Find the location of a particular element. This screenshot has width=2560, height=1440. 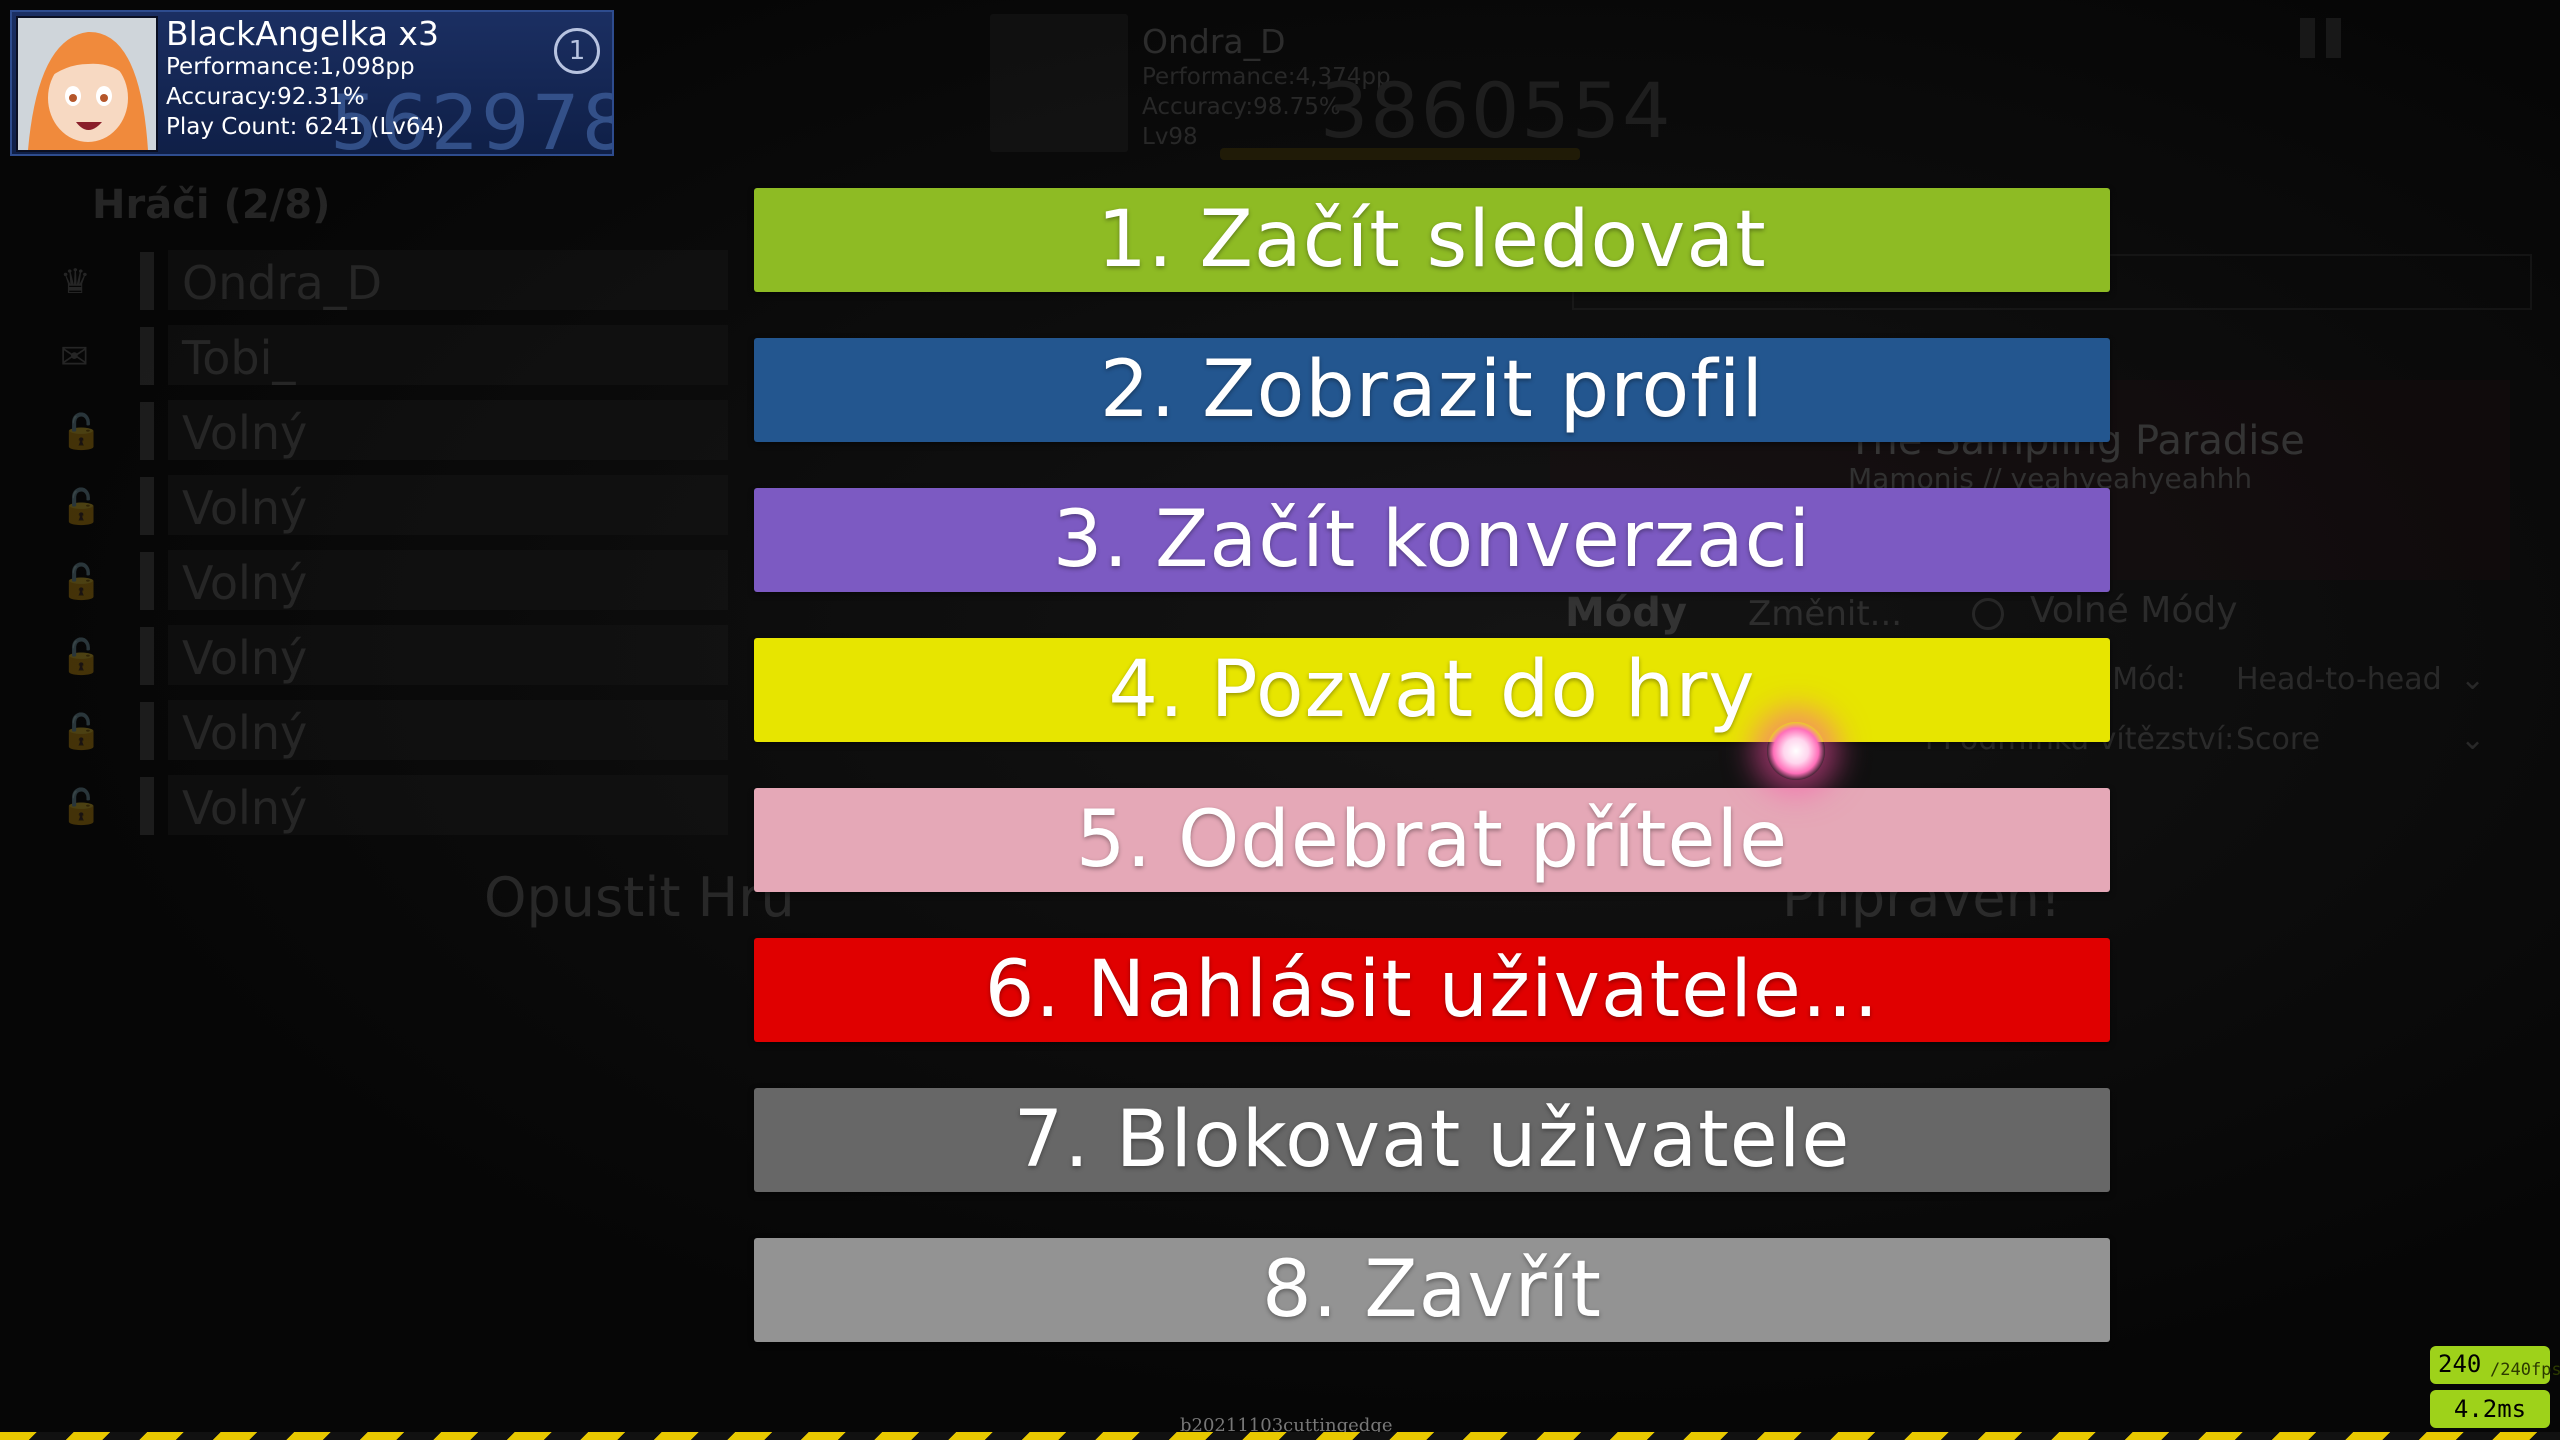

user-play-count: Play Count: 6241 (Lv64) is located at coordinates (305, 127).